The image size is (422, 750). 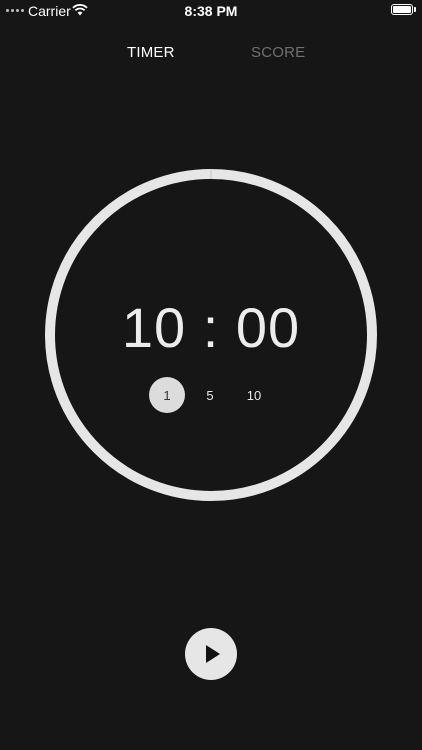 I want to click on battery-cap, so click(x=415, y=9).